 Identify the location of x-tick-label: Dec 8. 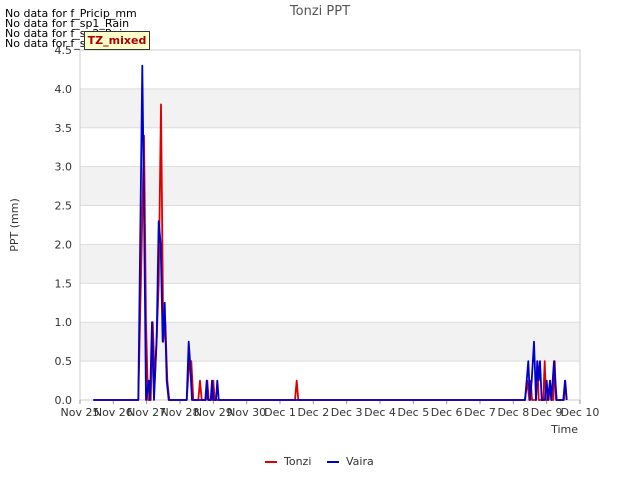
(513, 412).